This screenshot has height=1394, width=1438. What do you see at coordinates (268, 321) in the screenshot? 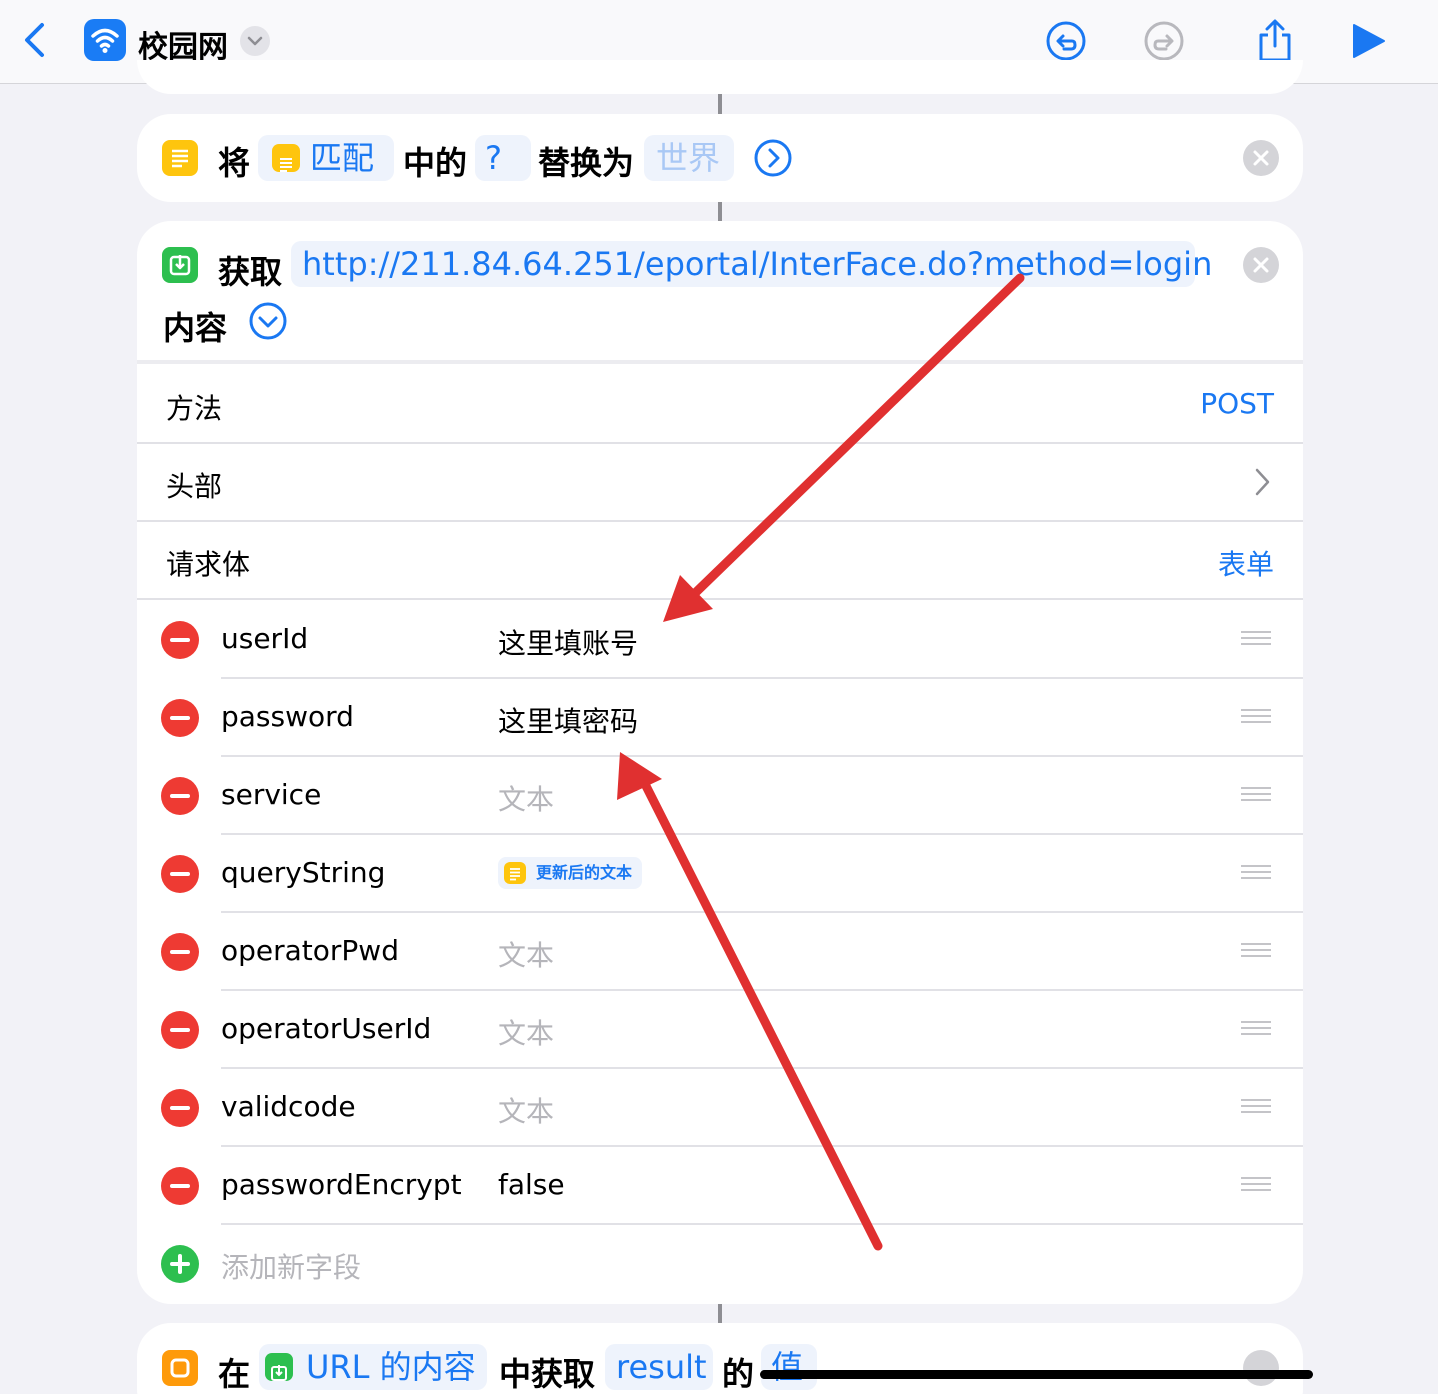
I see `chevron-down-circle-icon` at bounding box center [268, 321].